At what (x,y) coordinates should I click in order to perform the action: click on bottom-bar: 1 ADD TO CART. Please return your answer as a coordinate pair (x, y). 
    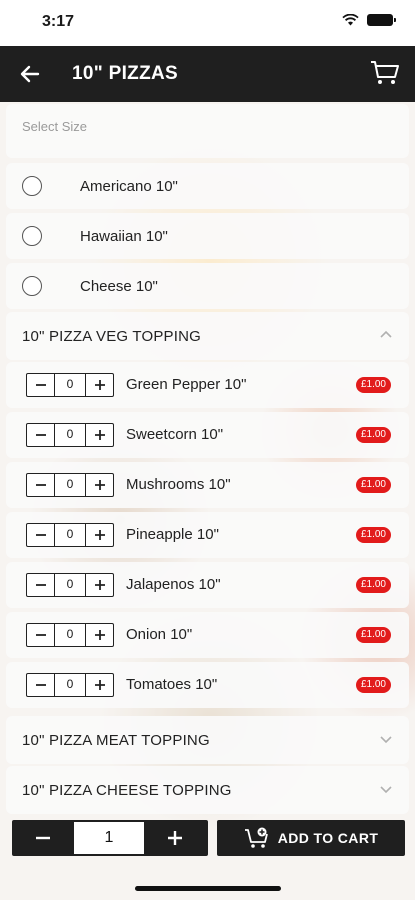
    Looking at the image, I should click on (207, 840).